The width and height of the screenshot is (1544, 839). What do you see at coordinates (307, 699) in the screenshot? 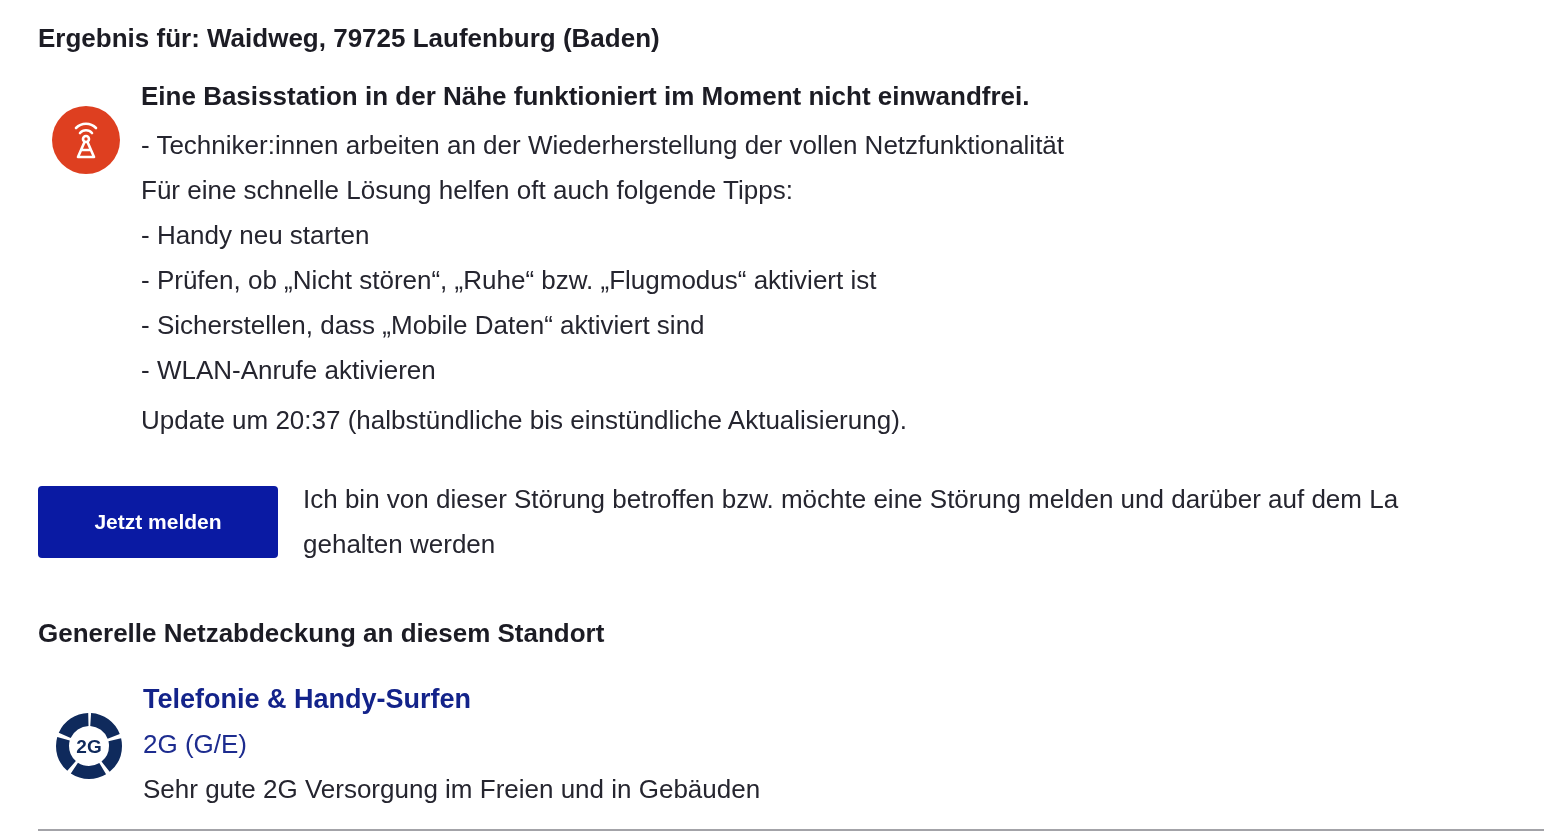
I see `coverage-title: Telefonie & Handy-Surfen` at bounding box center [307, 699].